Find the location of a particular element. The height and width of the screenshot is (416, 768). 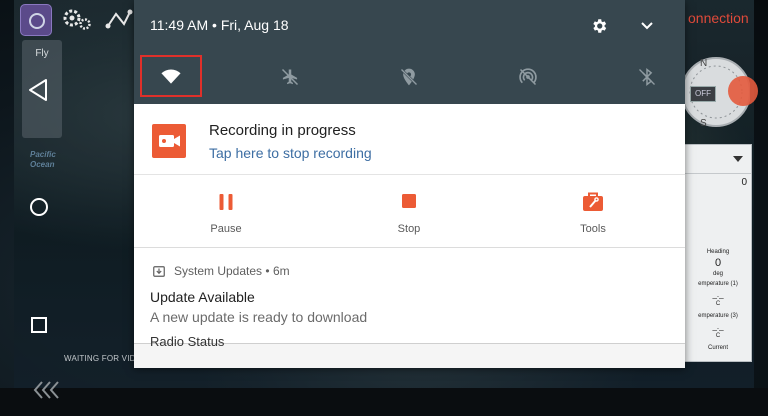

clock-date-text: Fri, Aug 18 is located at coordinates (254, 25).